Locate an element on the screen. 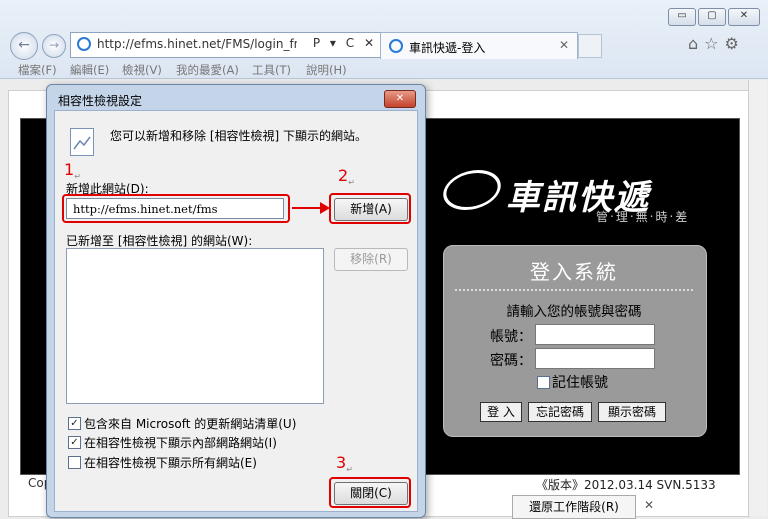  checkbox-all-sites-label: 在相容性檢視下顯示所有網站(E) is located at coordinates (170, 463).